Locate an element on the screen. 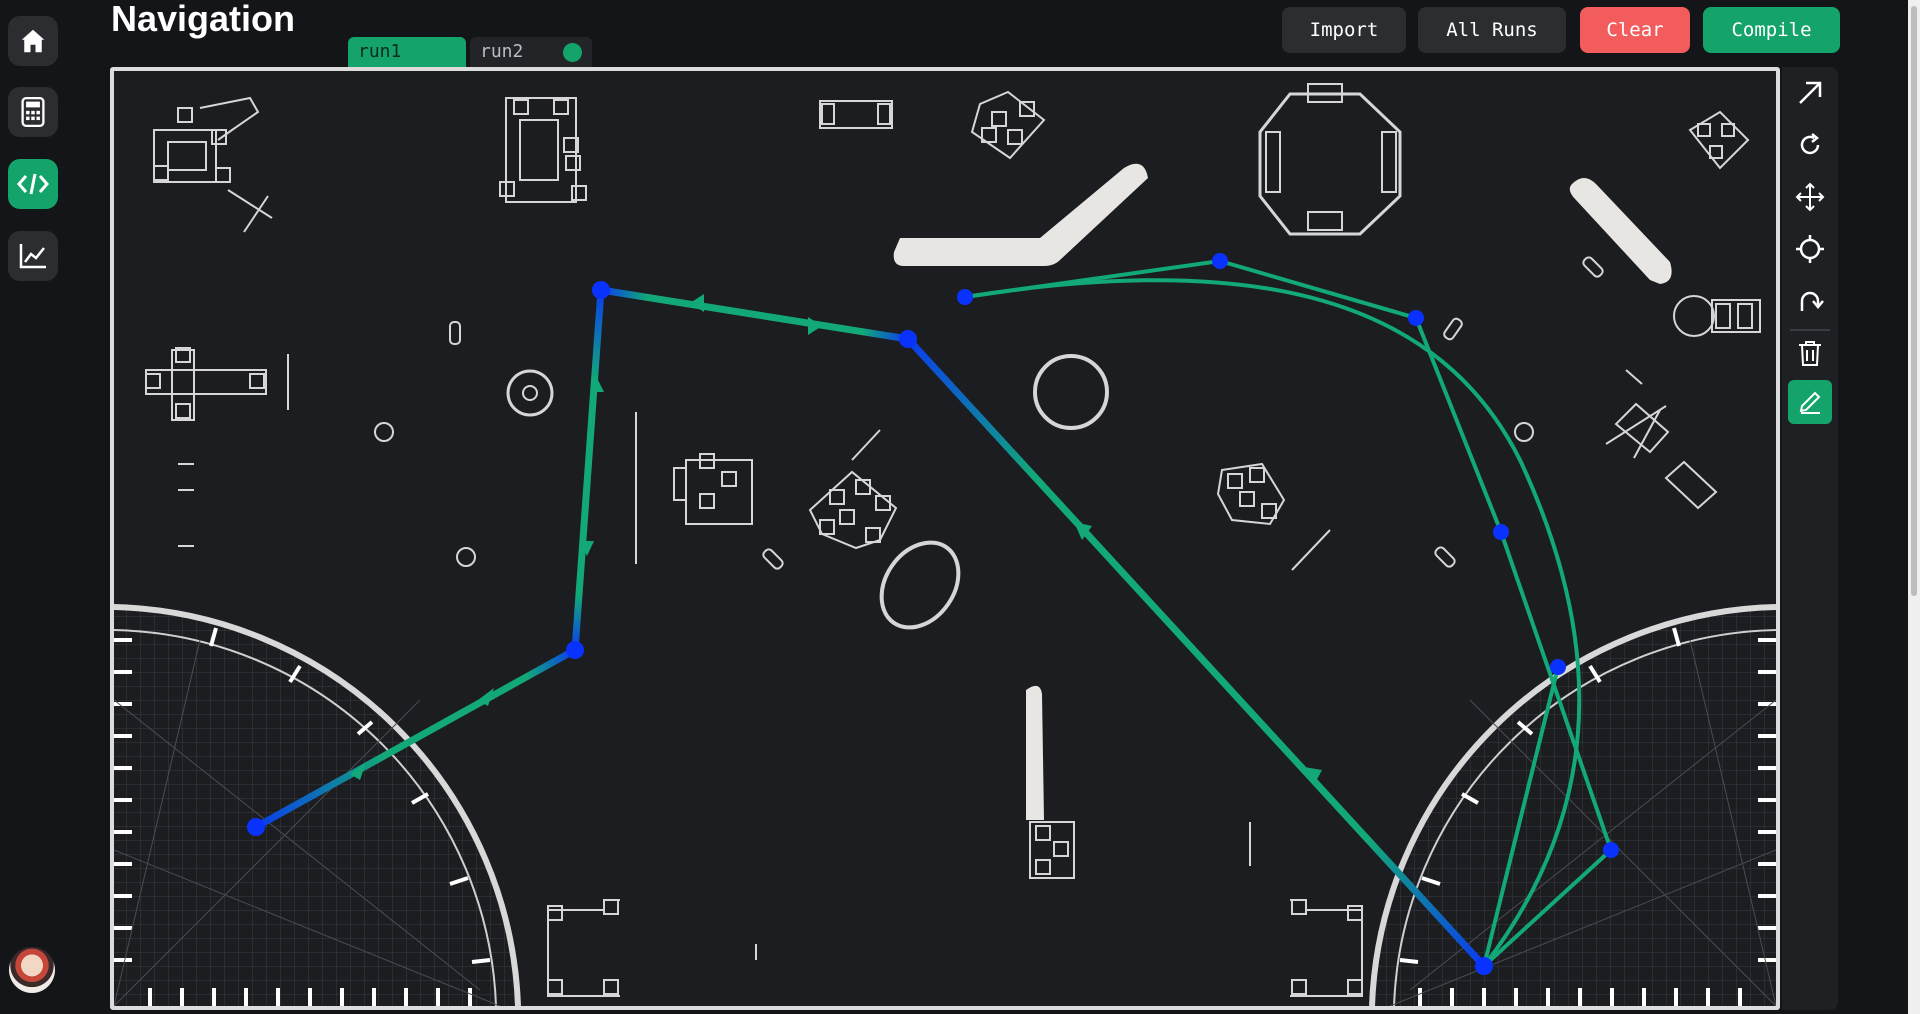  move-icon is located at coordinates (1810, 197).